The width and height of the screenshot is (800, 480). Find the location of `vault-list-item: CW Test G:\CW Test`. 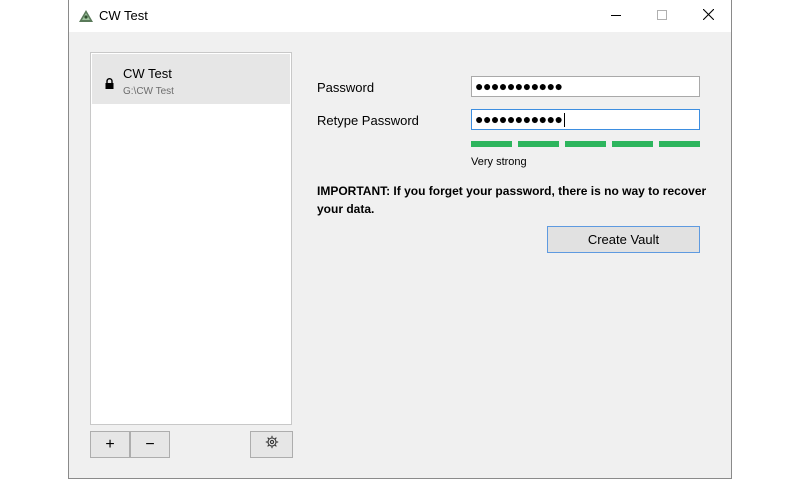

vault-list-item: CW Test G:\CW Test is located at coordinates (191, 79).